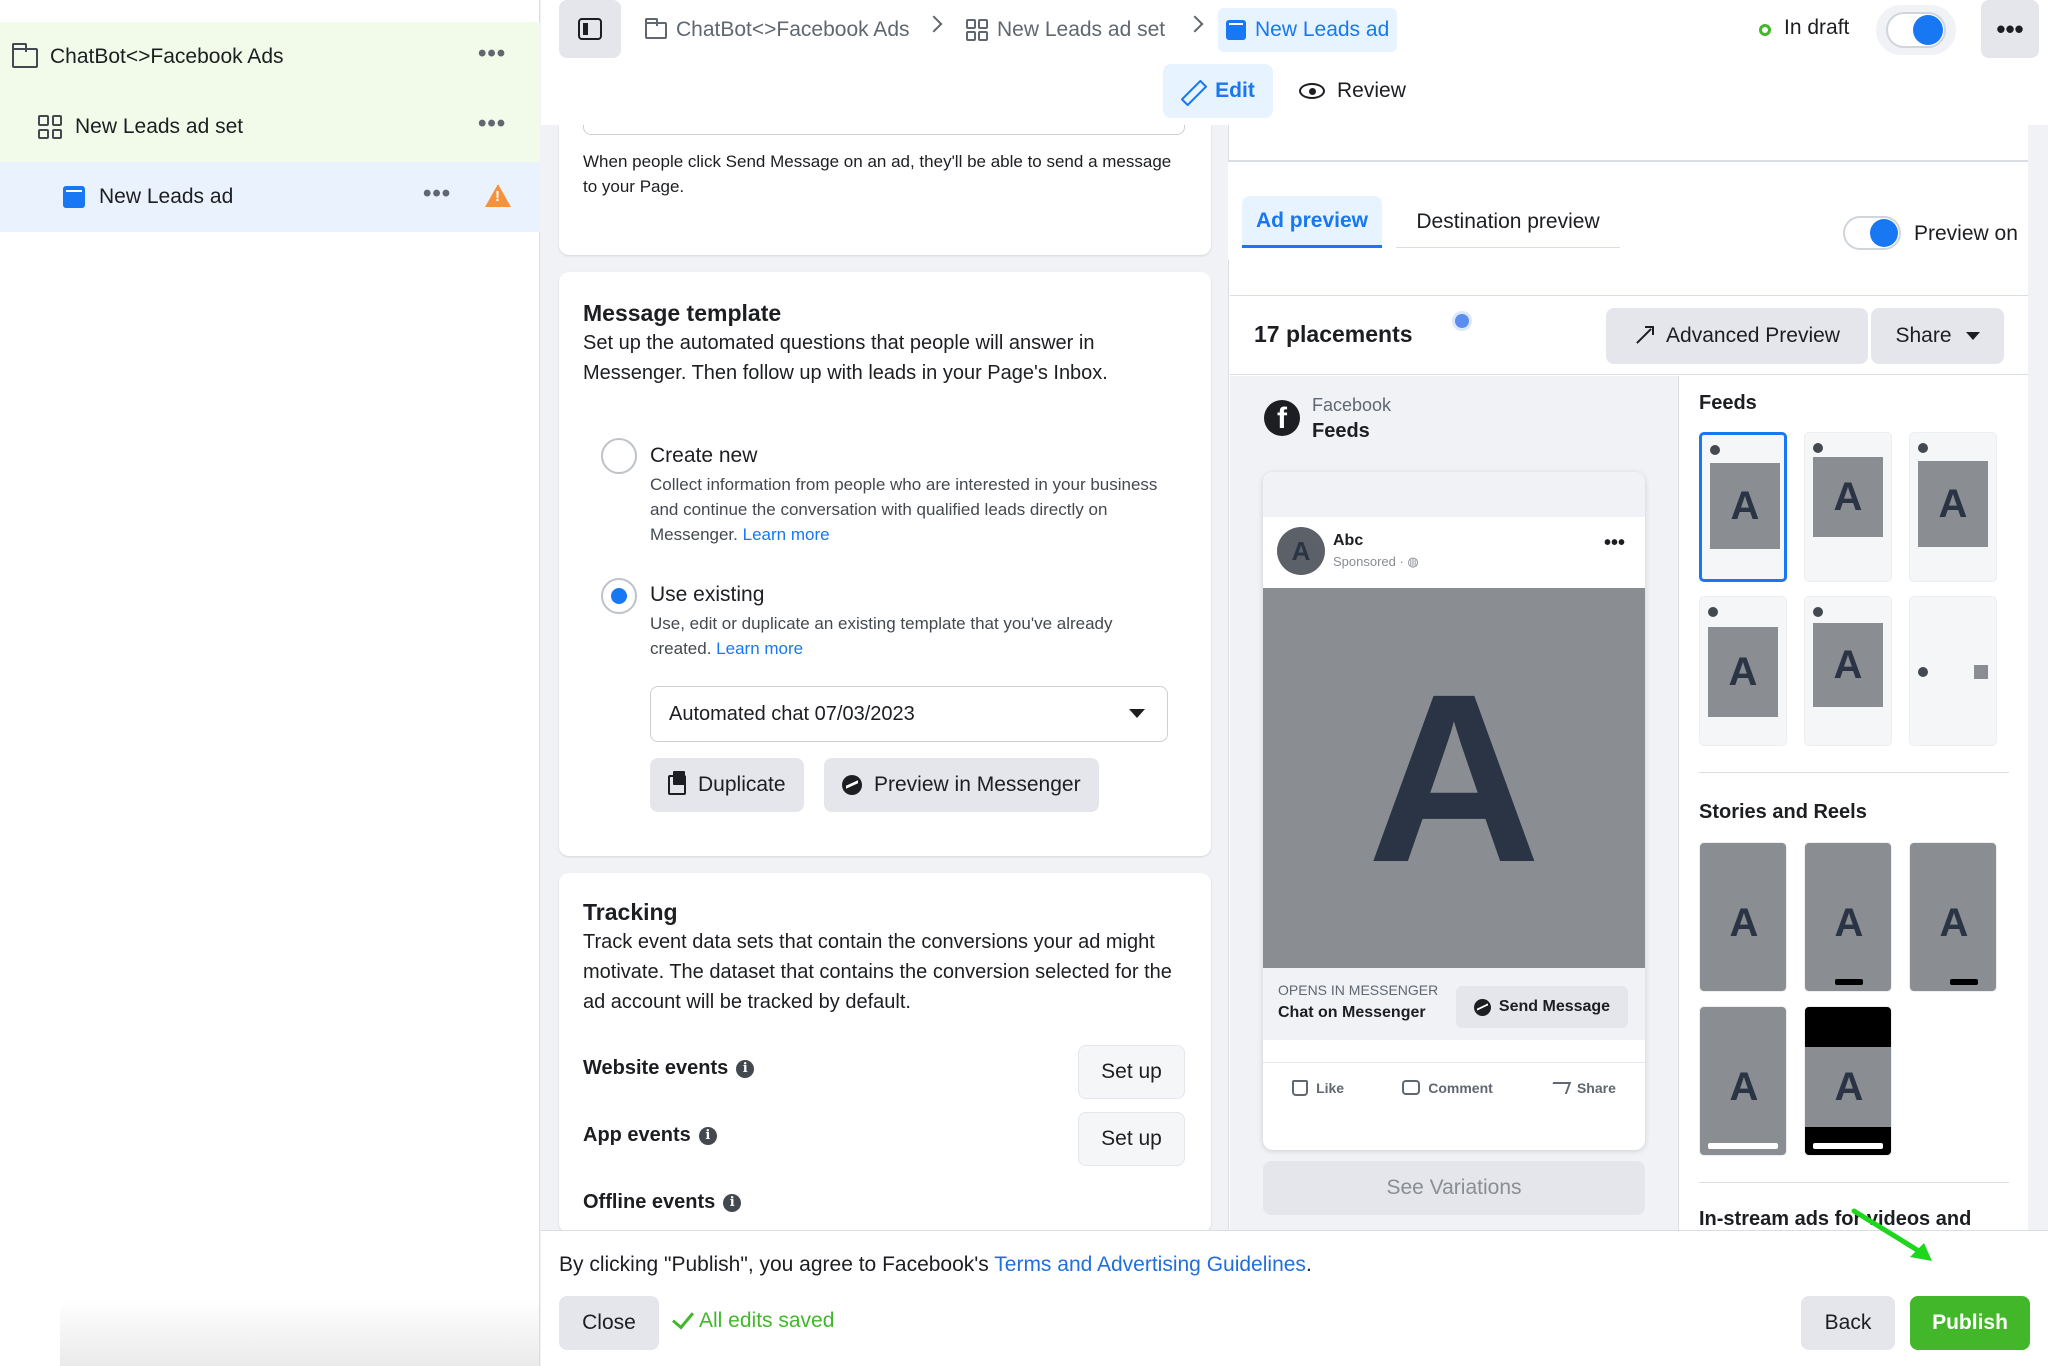 The height and width of the screenshot is (1366, 2048). I want to click on pencil-icon, so click(1192, 91).